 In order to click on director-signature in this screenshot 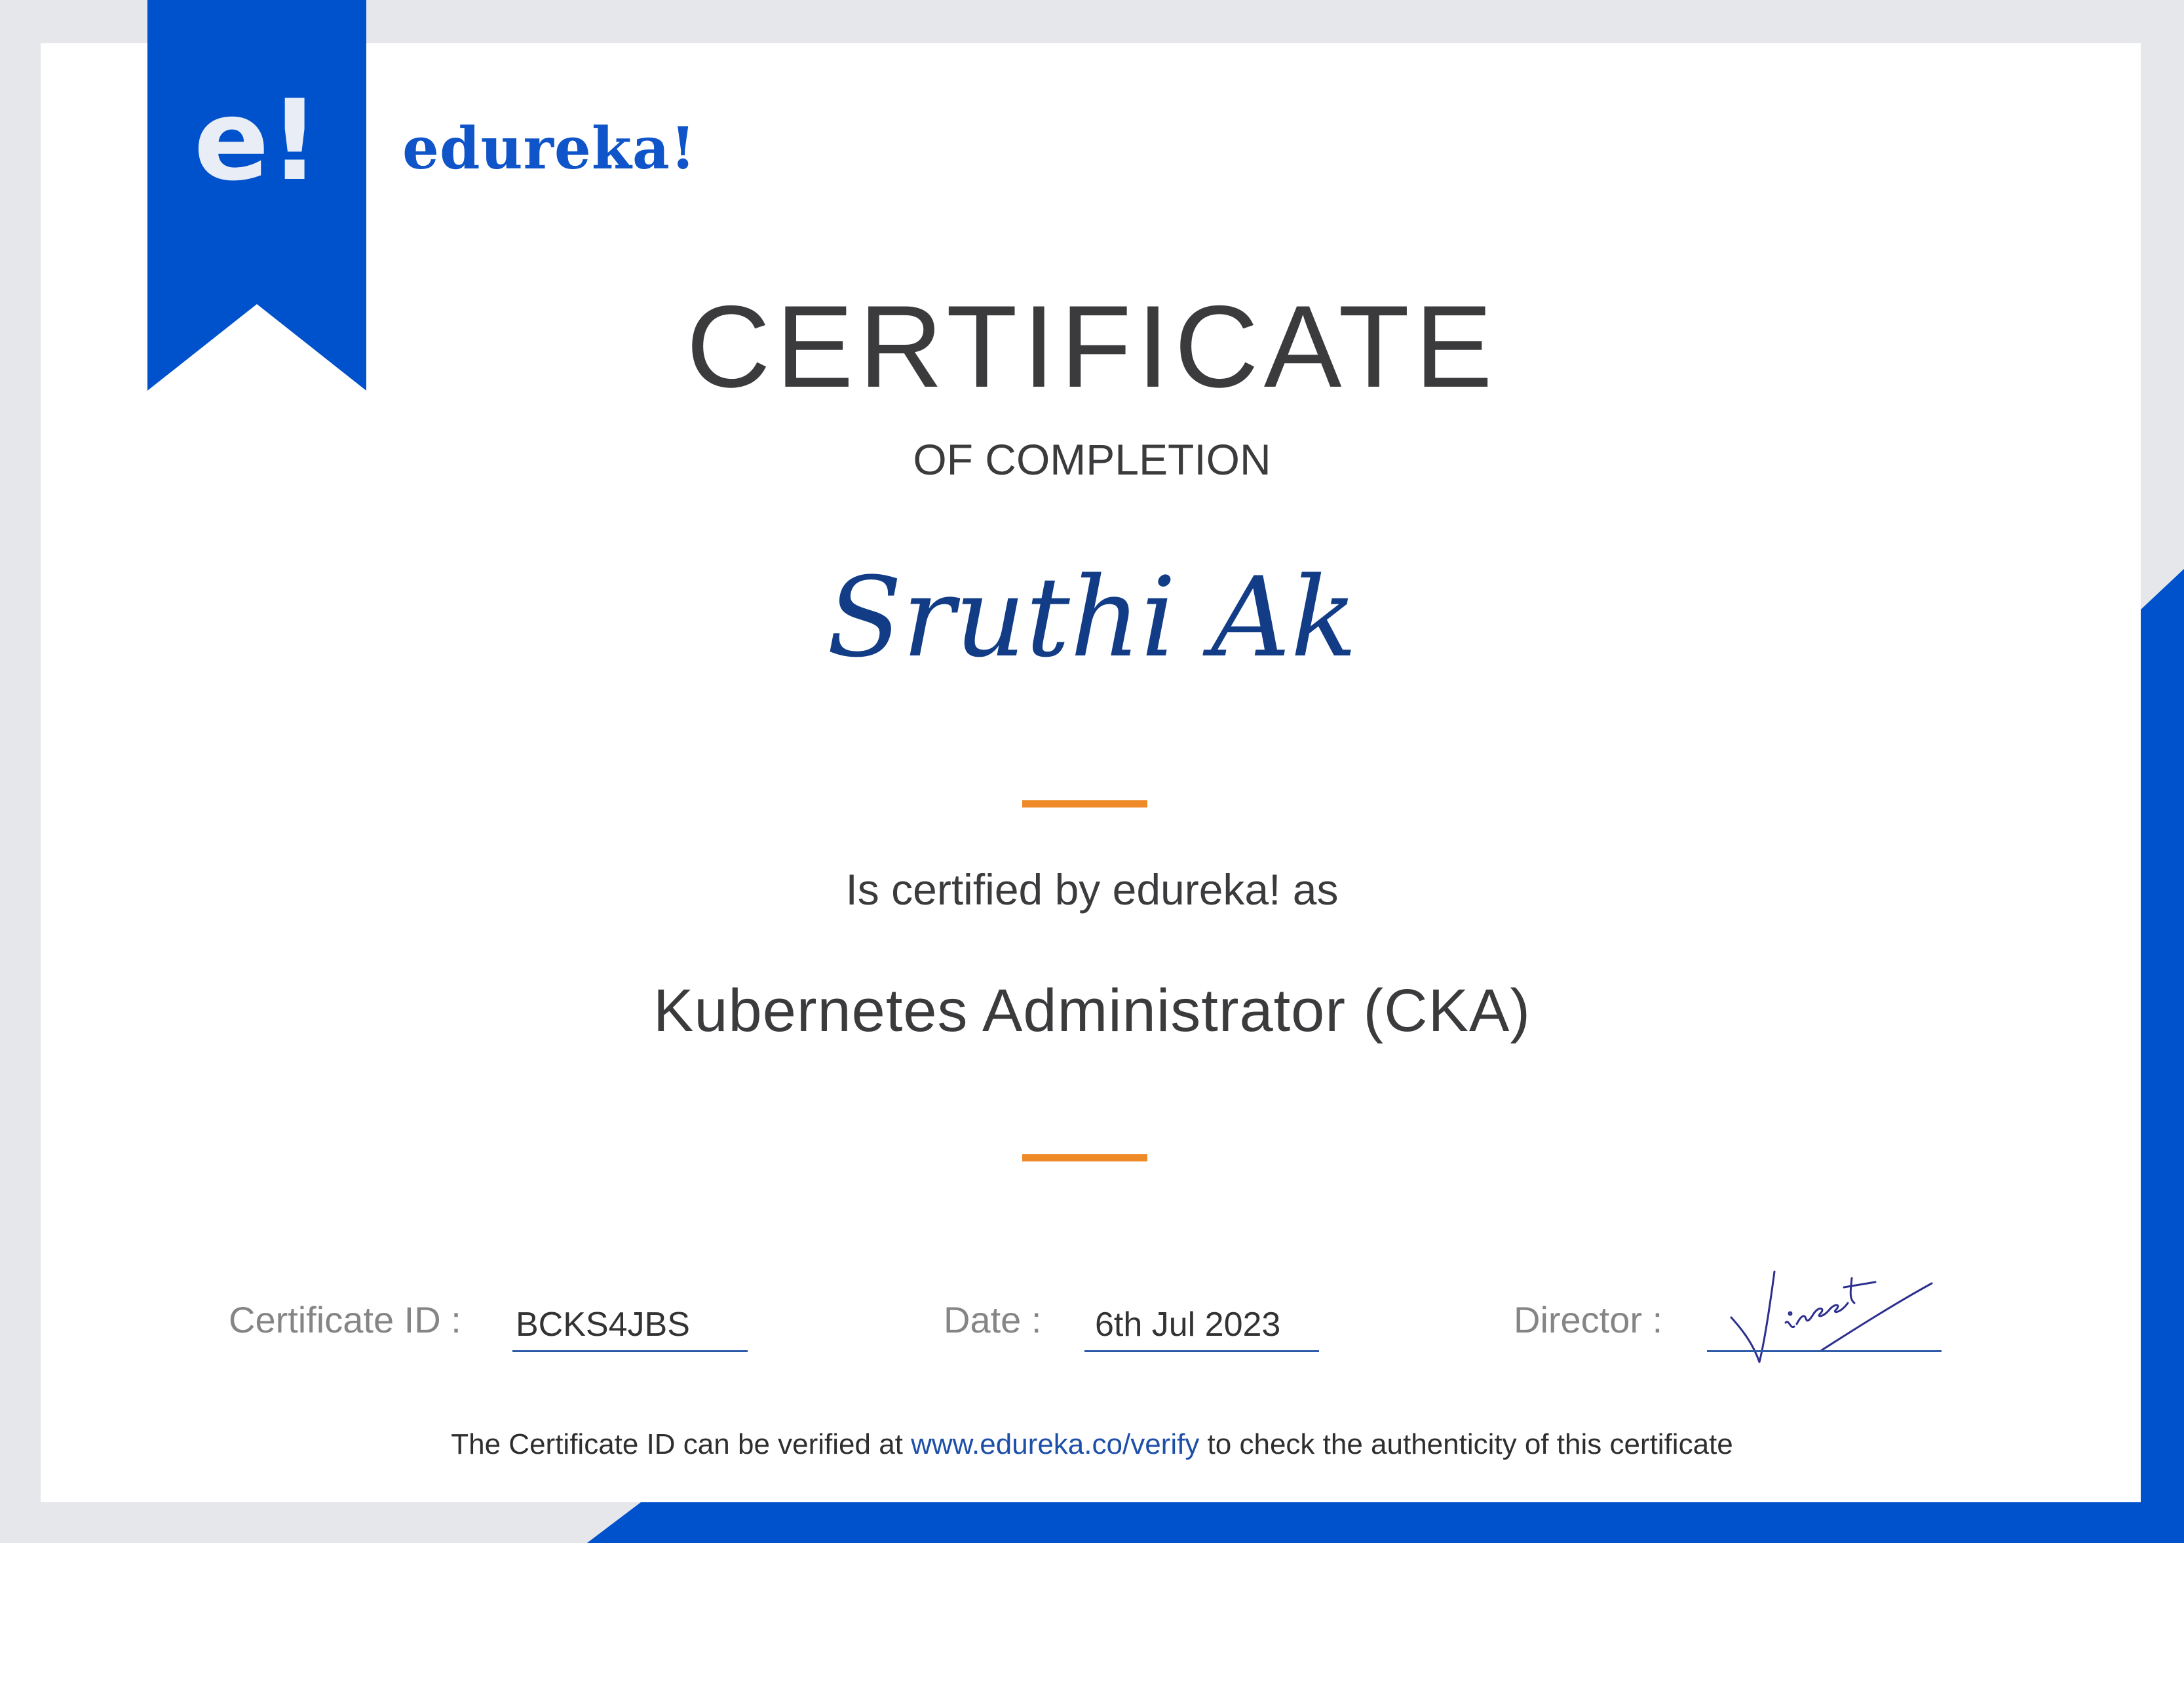, I will do `click(1831, 1316)`.